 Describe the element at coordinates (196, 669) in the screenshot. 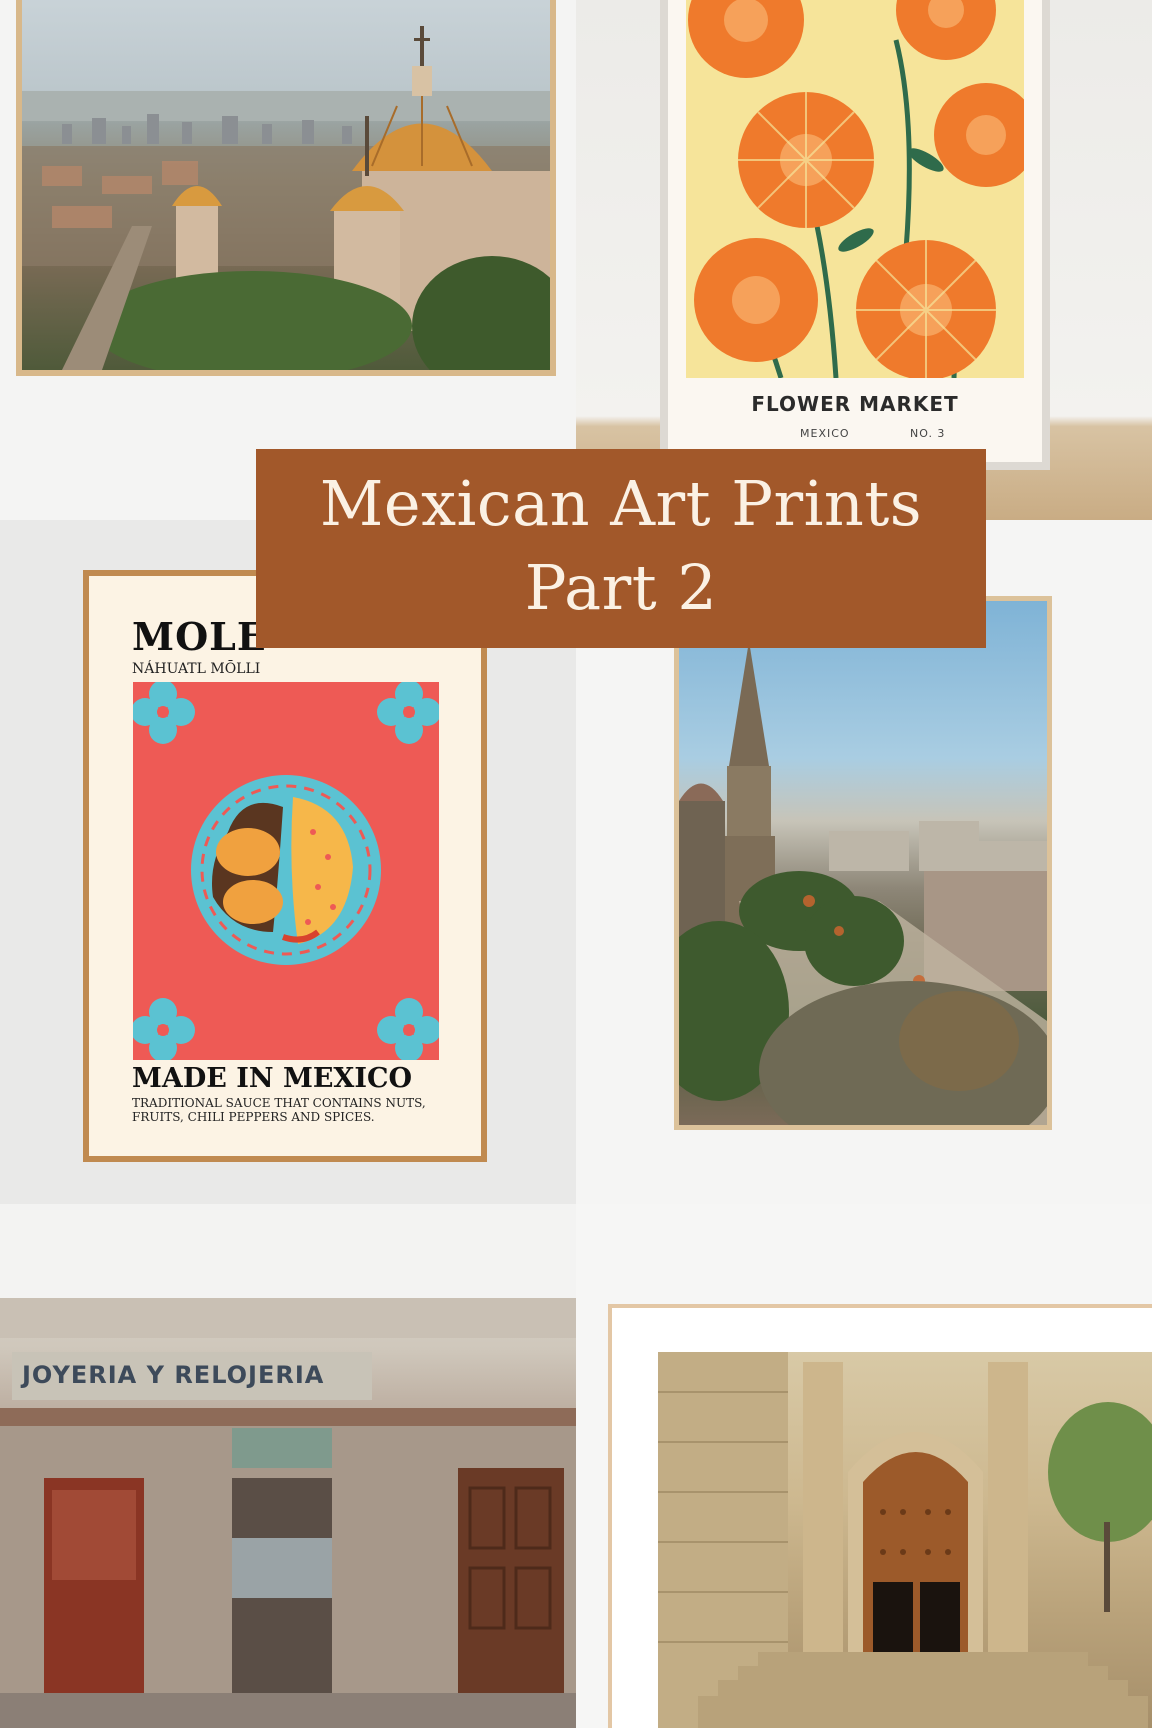

I see `mole-poster-subtitle: NÁHUATL MŌLLI` at that location.